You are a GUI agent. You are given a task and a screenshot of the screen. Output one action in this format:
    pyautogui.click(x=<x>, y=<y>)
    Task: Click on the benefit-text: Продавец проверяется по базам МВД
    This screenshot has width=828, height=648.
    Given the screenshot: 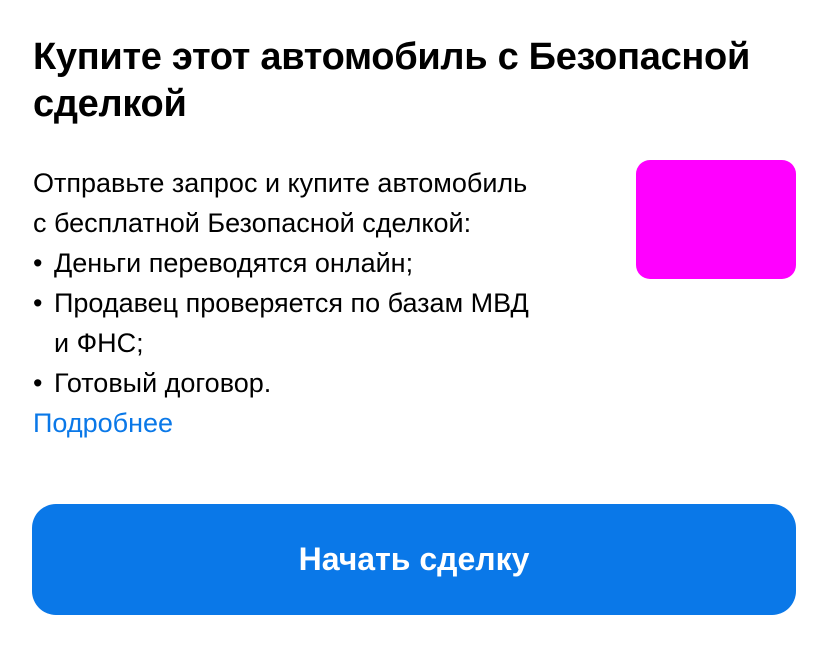 What is the action you would take?
    pyautogui.click(x=291, y=303)
    